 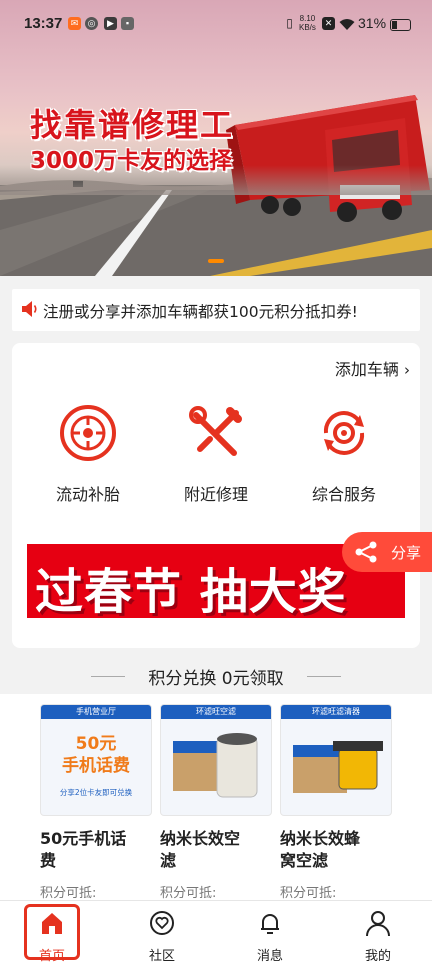 I want to click on battery-icon, so click(x=400, y=25).